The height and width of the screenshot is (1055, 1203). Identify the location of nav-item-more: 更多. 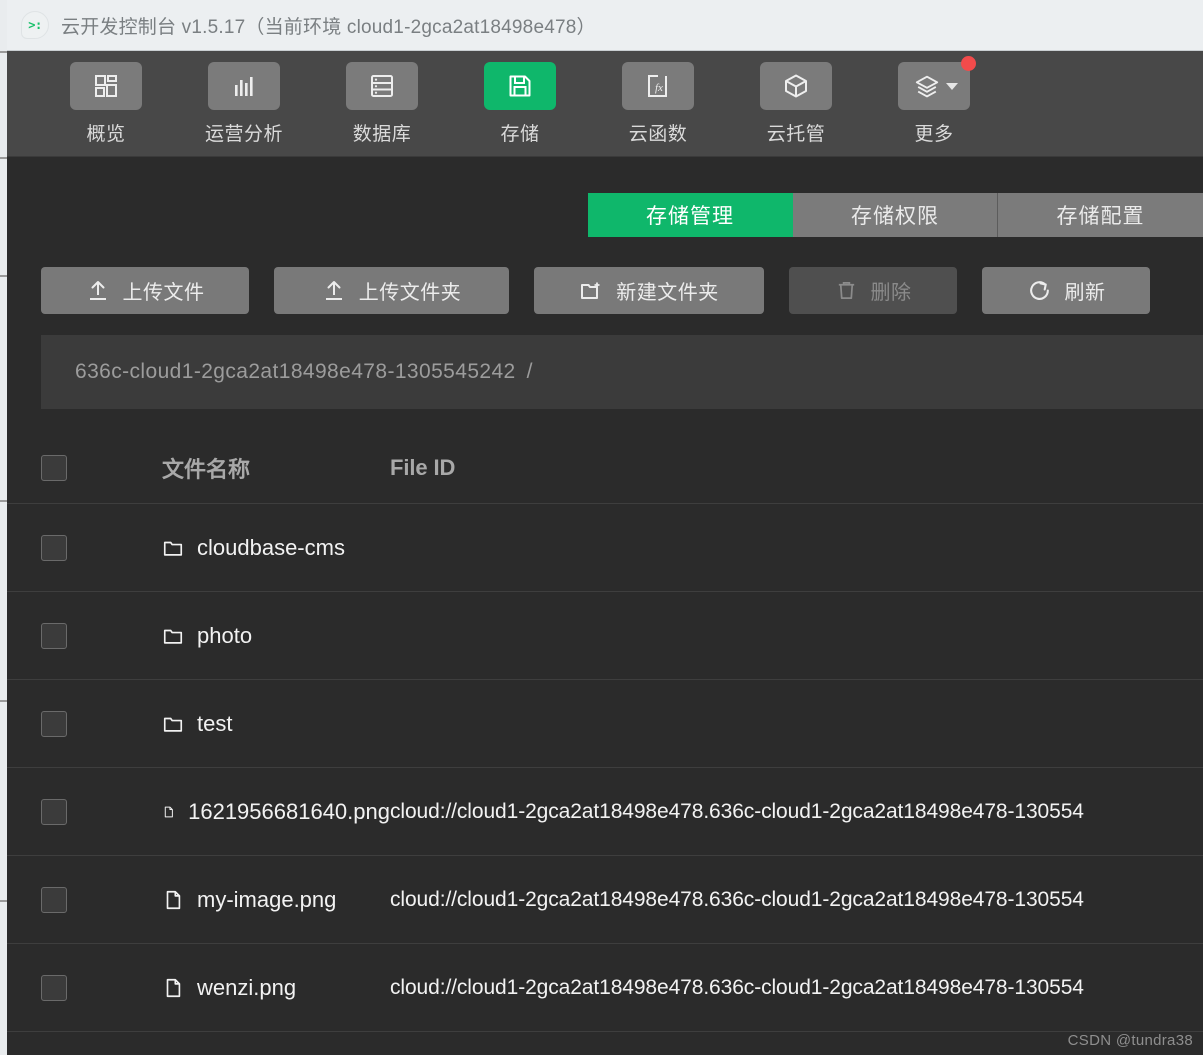
(934, 101).